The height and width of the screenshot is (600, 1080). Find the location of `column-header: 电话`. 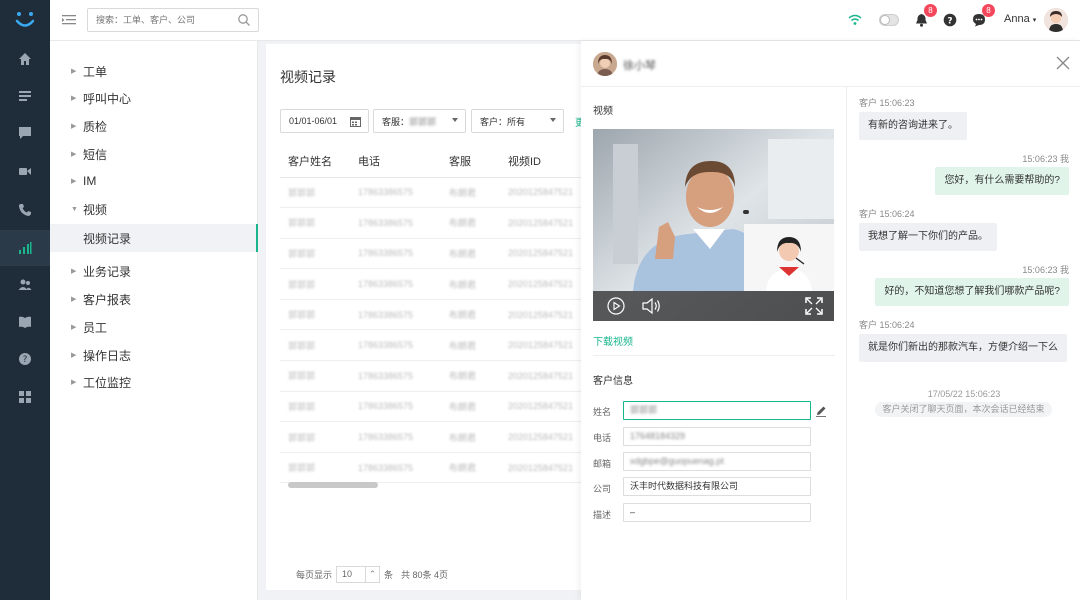

column-header: 电话 is located at coordinates (395, 161).